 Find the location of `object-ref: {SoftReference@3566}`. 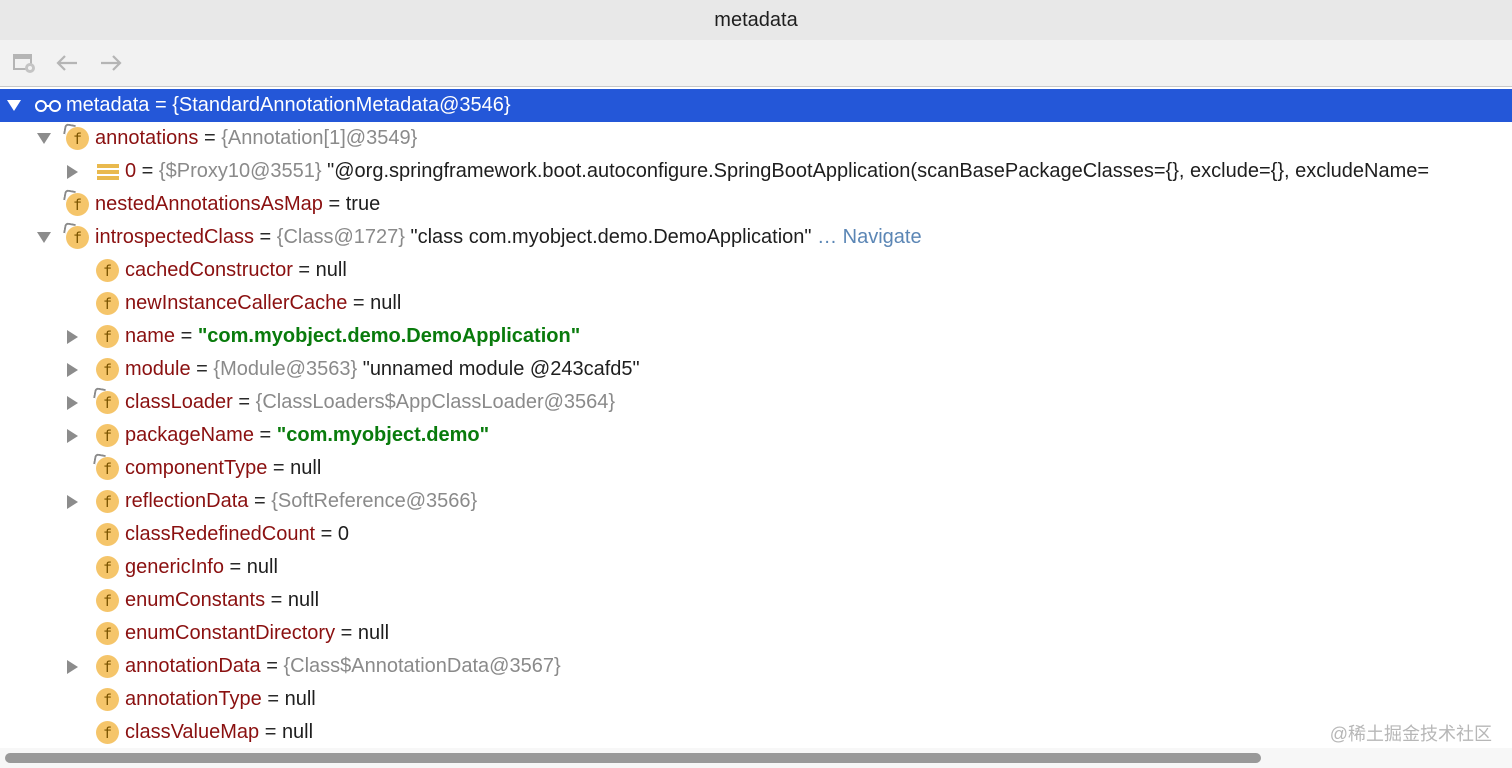

object-ref: {SoftReference@3566} is located at coordinates (374, 501).